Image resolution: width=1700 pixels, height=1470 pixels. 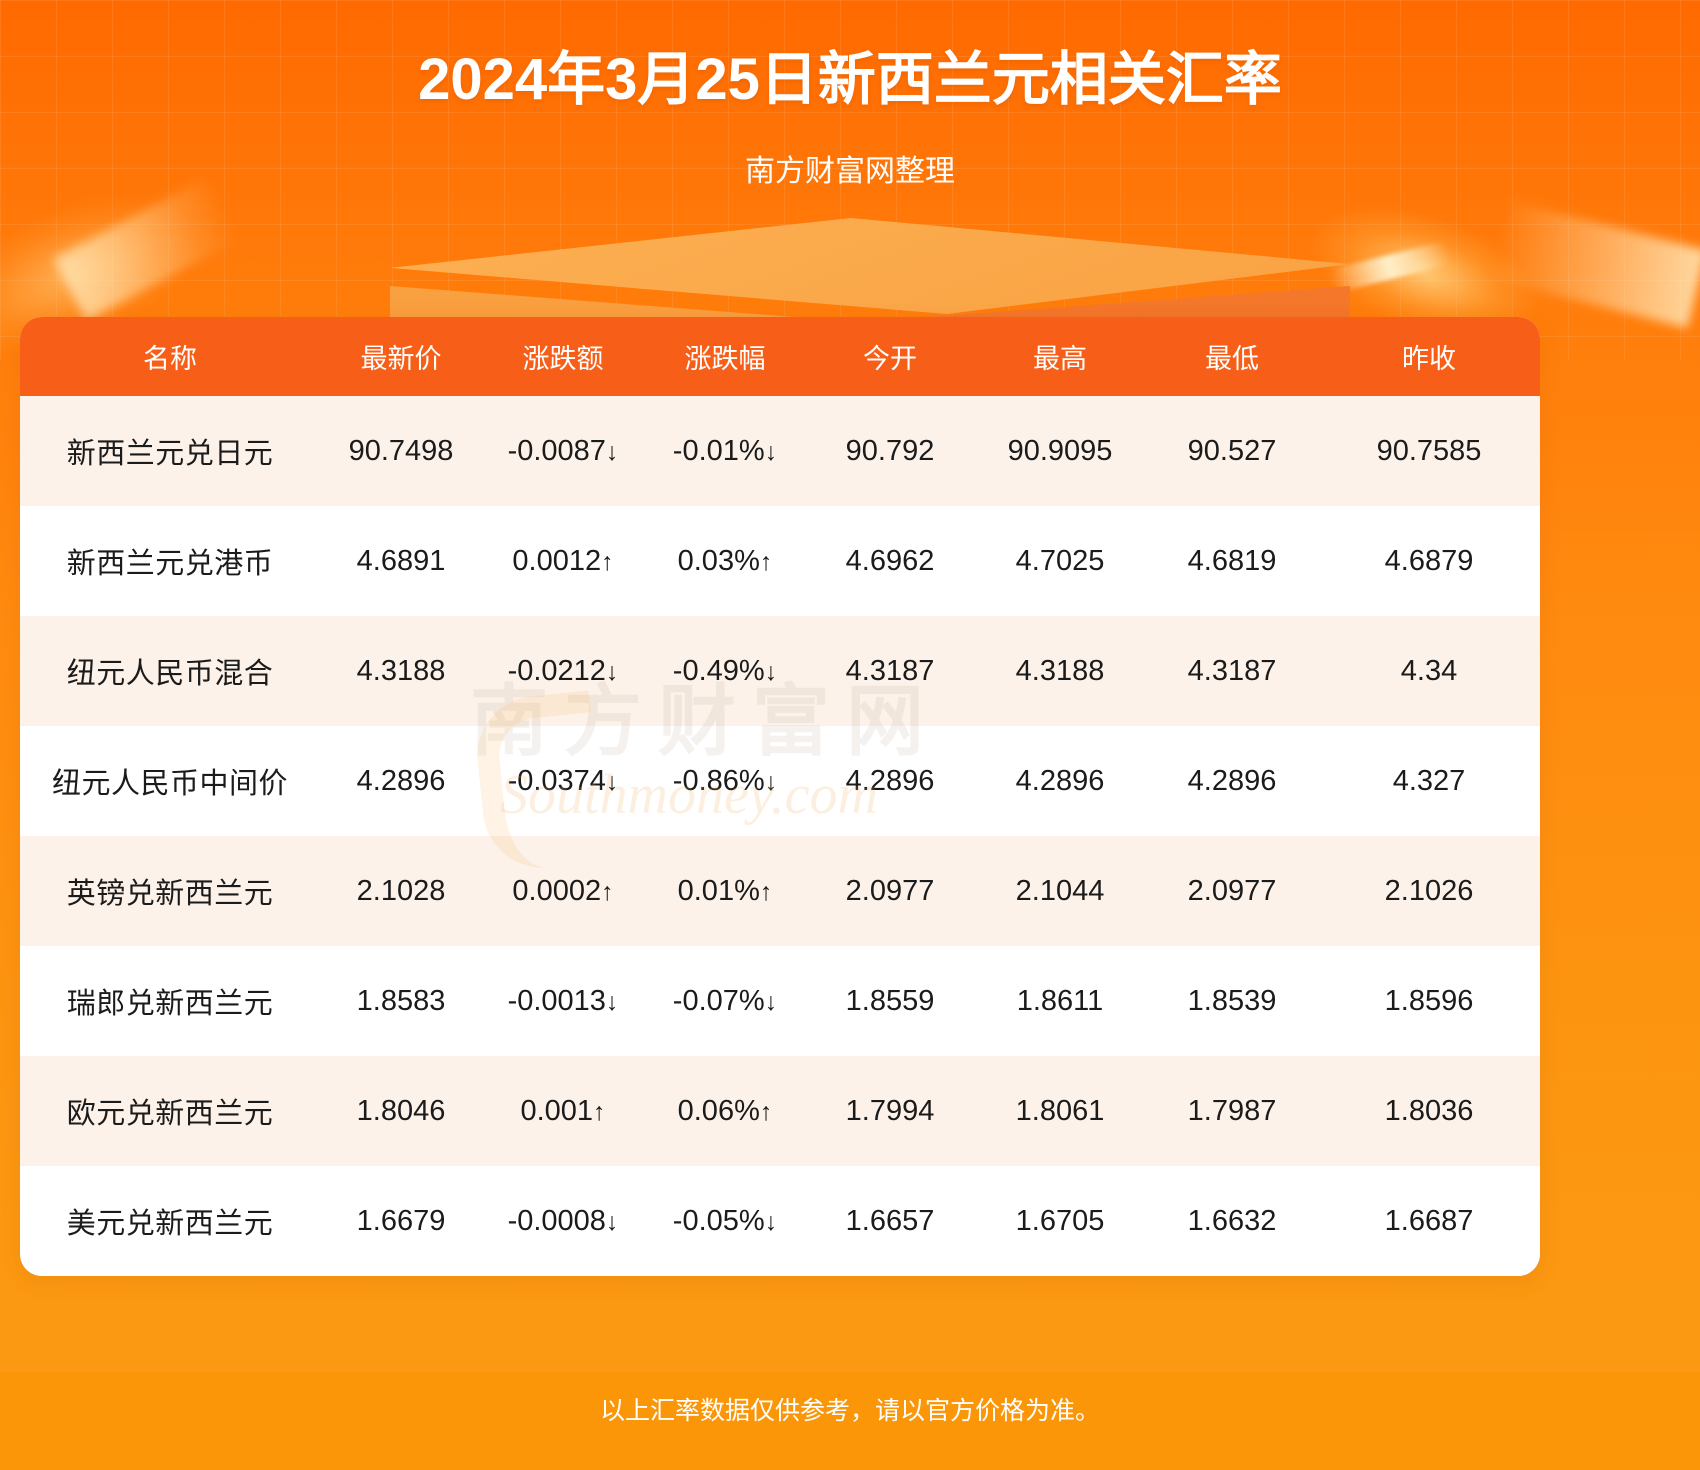 I want to click on cell-prev-close: 4.34, so click(x=1429, y=671).